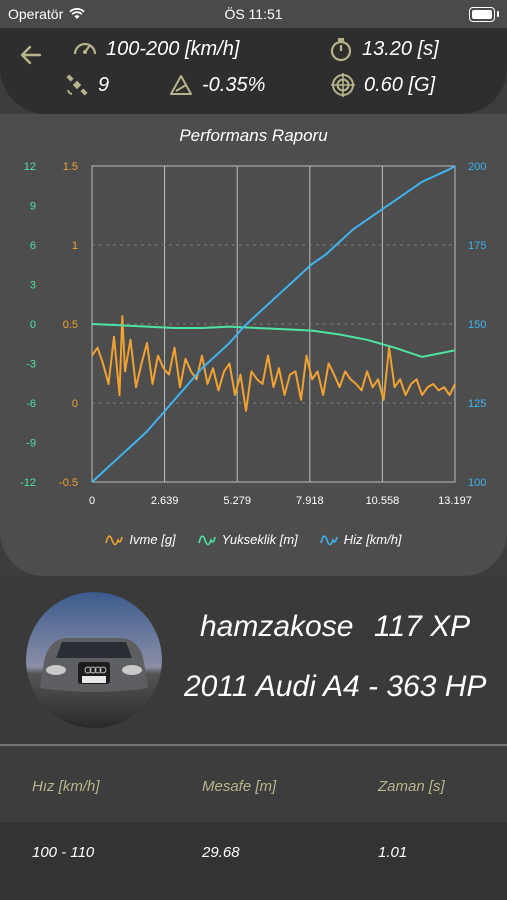 This screenshot has height=900, width=507. Describe the element at coordinates (234, 84) in the screenshot. I see `slope-value: -0.35%` at that location.